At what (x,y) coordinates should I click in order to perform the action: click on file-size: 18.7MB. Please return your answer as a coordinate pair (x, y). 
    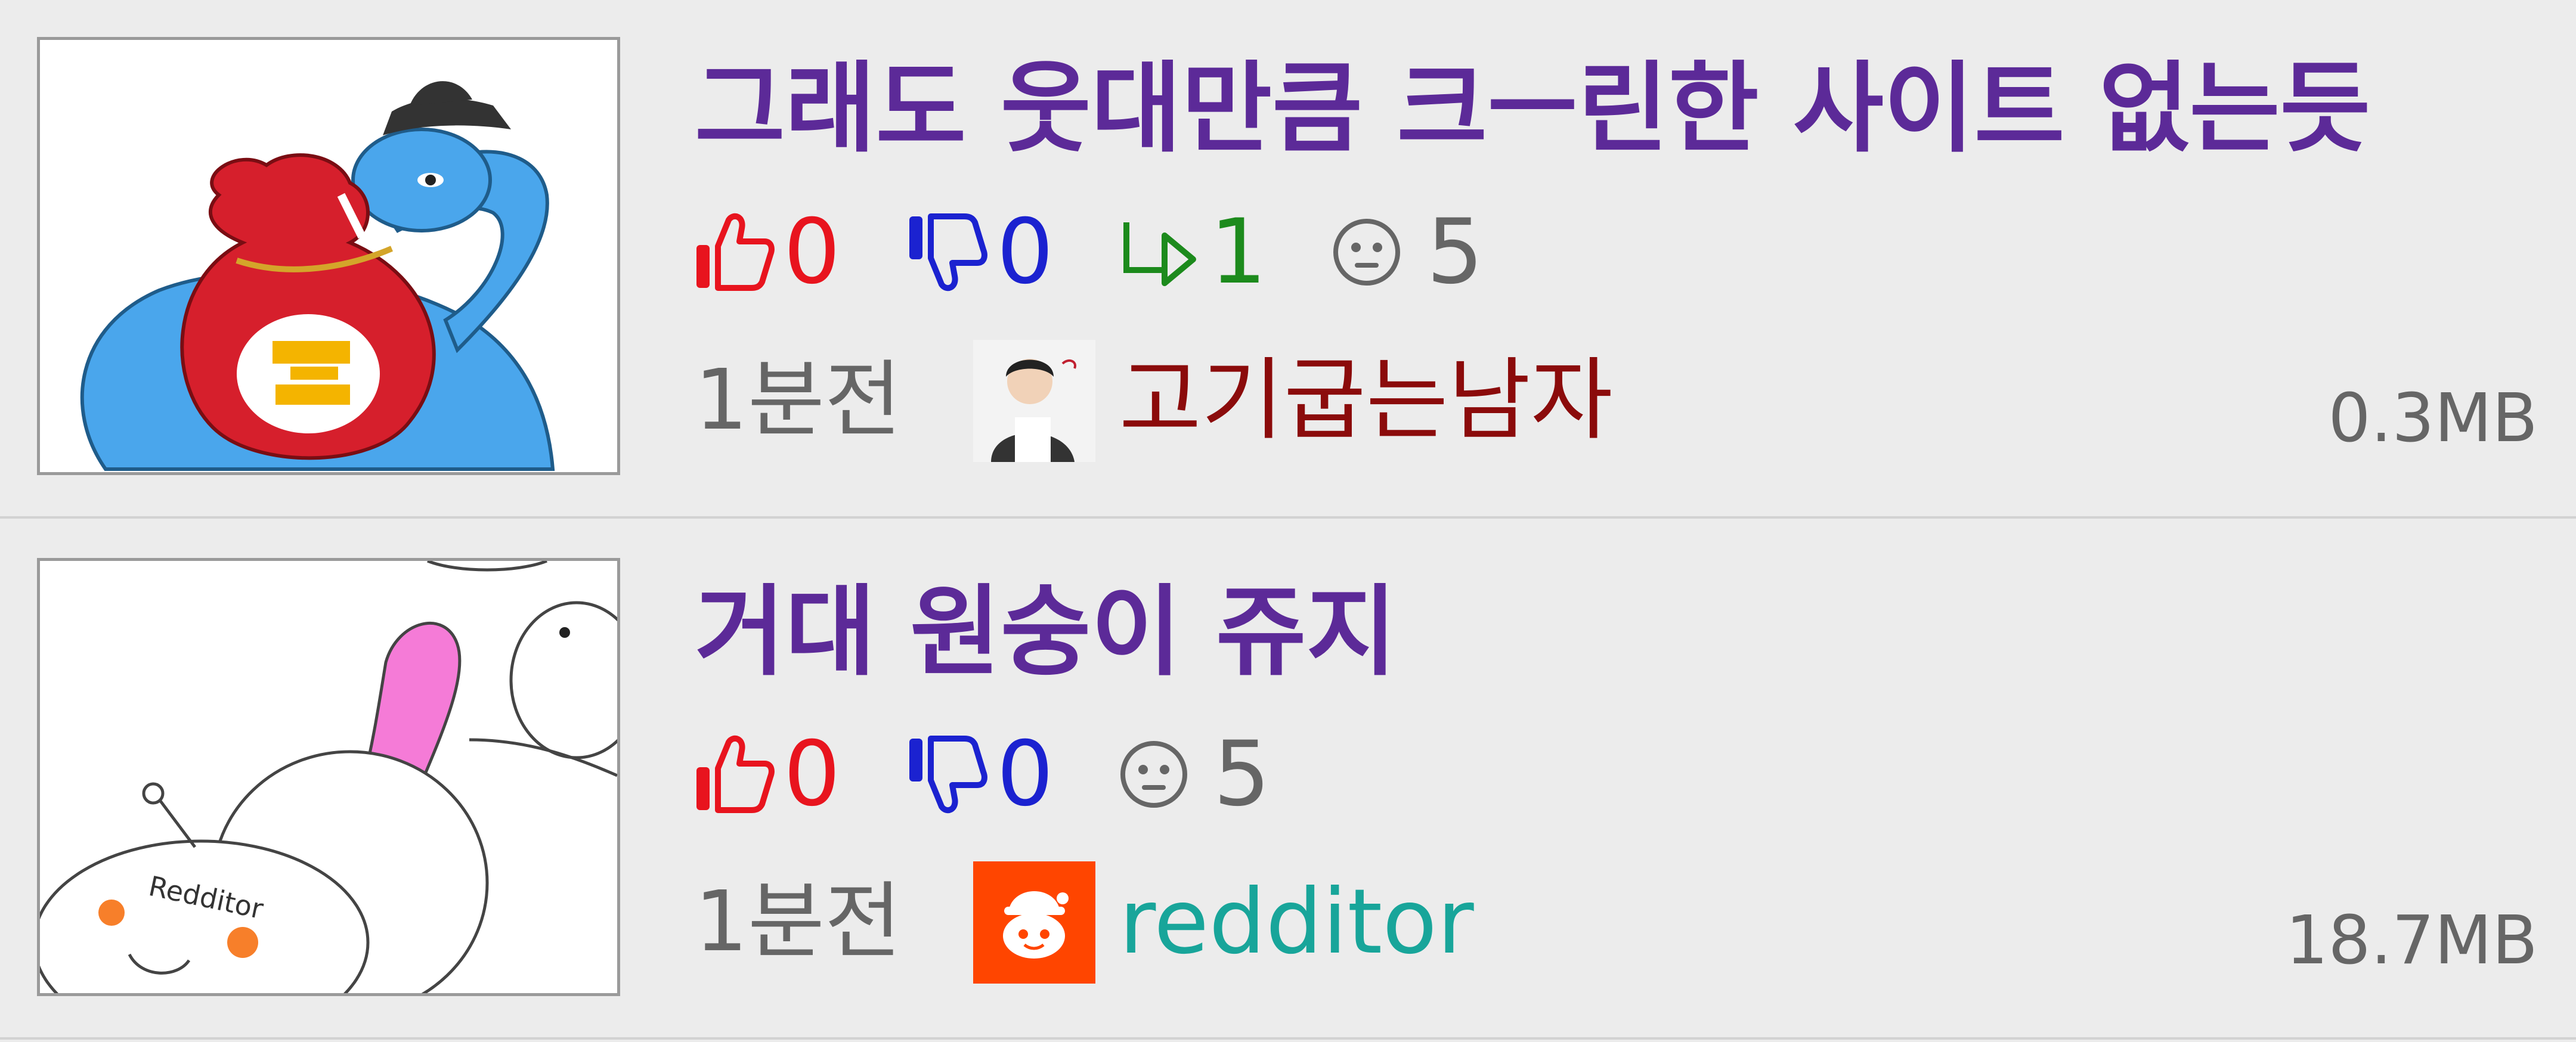
    Looking at the image, I should click on (2412, 940).